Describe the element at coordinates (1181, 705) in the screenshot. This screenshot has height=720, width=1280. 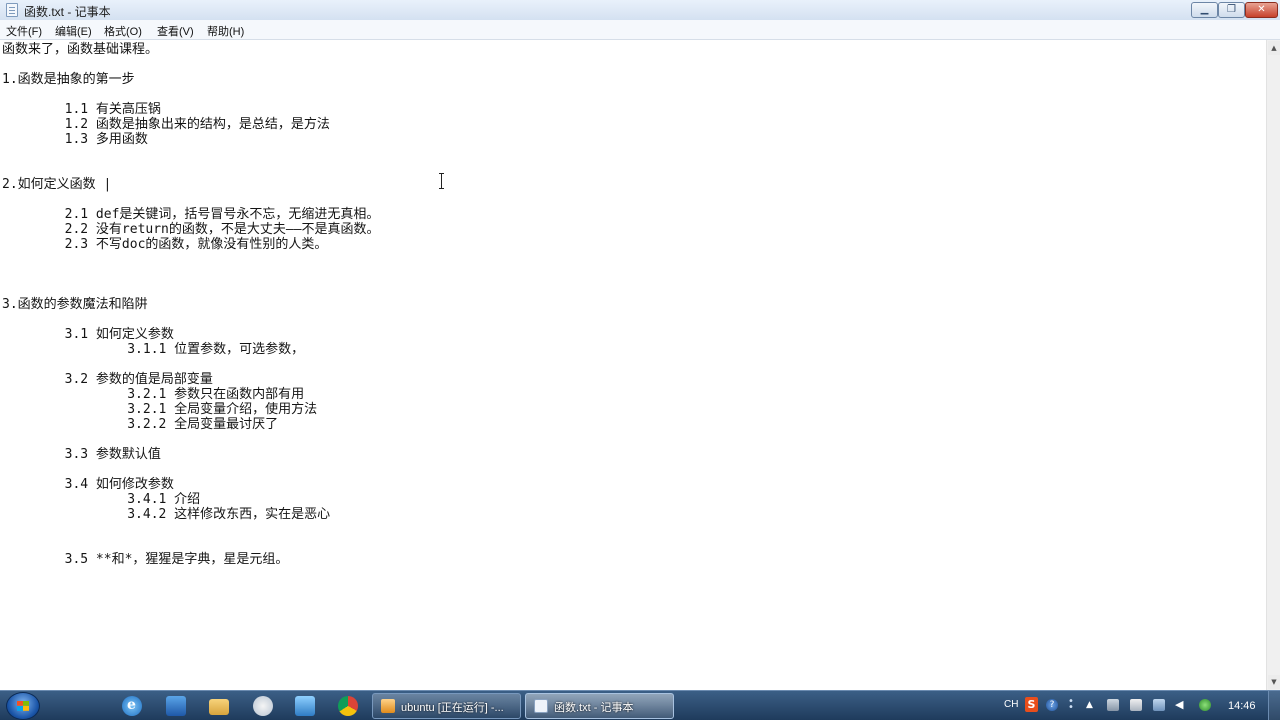
I see `volume-icon: ◀` at that location.